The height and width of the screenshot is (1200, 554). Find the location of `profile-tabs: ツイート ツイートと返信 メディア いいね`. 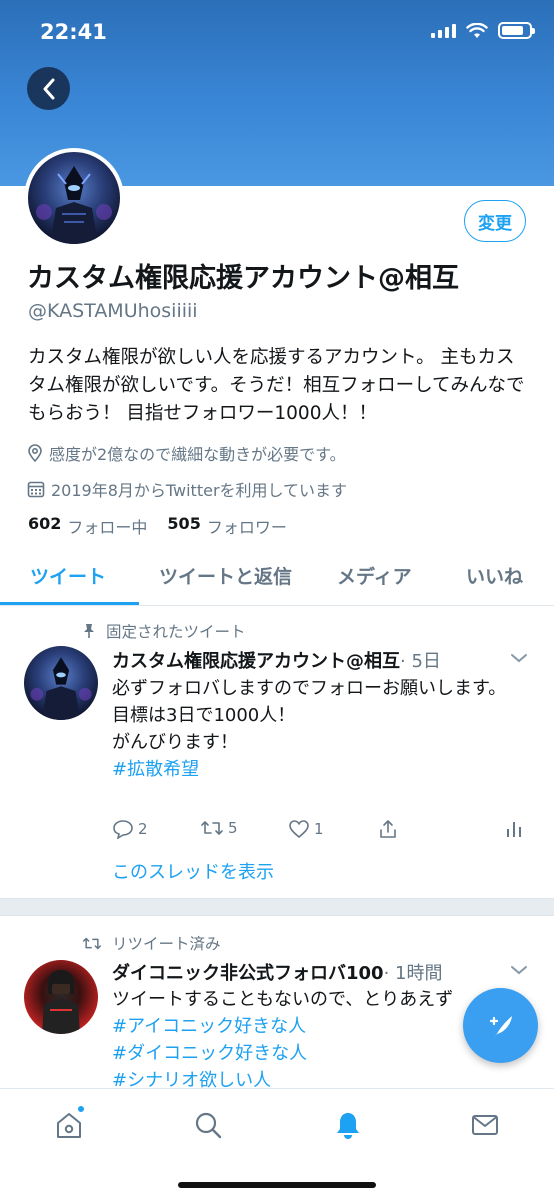

profile-tabs: ツイート ツイートと返信 メディア いいね is located at coordinates (277, 577).